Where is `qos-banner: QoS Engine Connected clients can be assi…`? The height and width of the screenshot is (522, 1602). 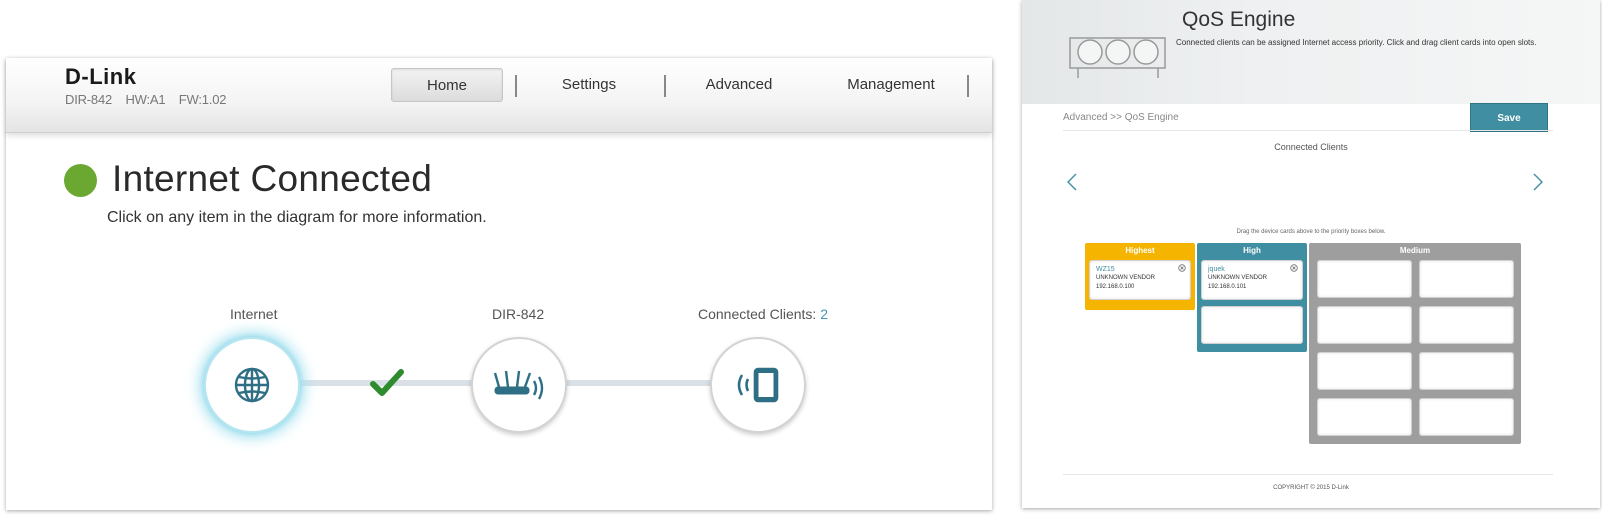
qos-banner: QoS Engine Connected clients can be assi… is located at coordinates (1311, 52).